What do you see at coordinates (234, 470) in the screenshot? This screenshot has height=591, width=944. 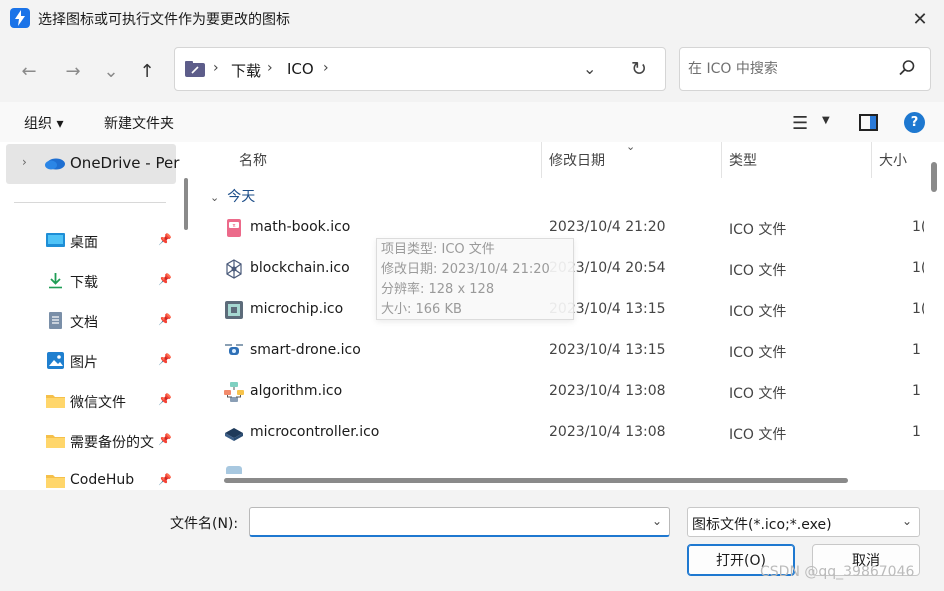 I see `partial-file-icon` at bounding box center [234, 470].